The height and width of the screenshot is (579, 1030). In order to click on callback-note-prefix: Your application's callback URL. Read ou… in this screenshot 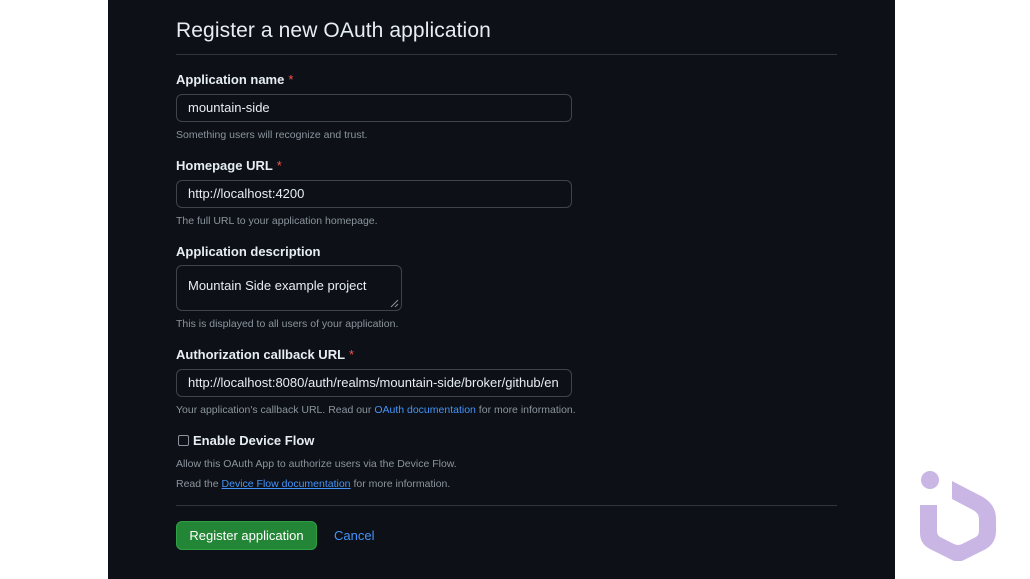, I will do `click(275, 410)`.